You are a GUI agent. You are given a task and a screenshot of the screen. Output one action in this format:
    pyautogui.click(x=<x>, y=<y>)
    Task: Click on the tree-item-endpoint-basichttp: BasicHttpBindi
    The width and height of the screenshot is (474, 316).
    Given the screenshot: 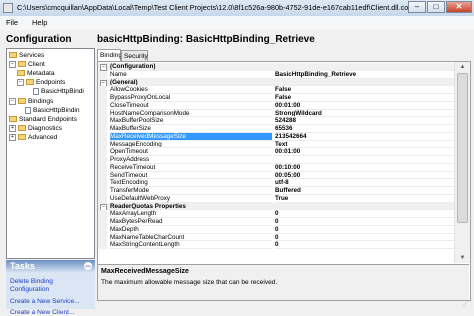 What is the action you would take?
    pyautogui.click(x=58, y=91)
    